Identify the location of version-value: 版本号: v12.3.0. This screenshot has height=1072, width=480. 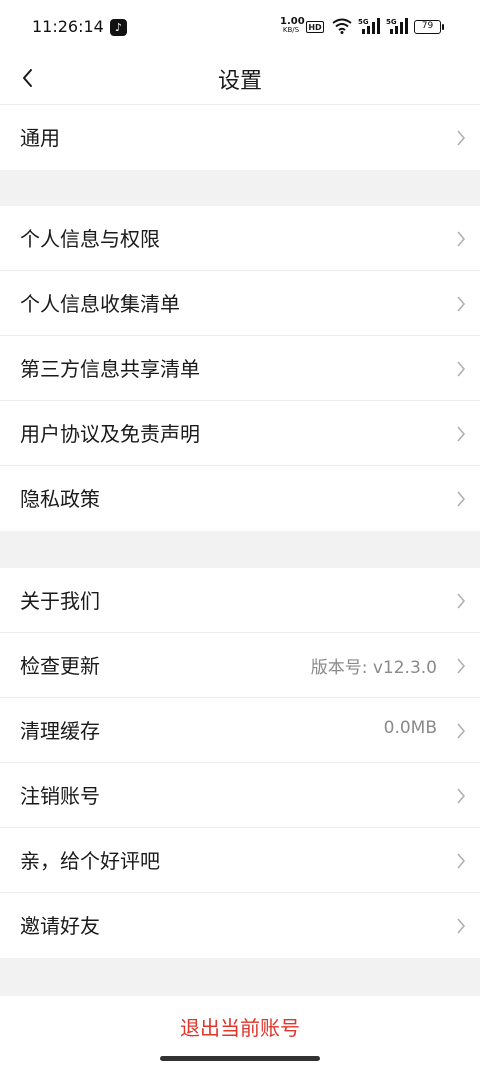
(373, 668).